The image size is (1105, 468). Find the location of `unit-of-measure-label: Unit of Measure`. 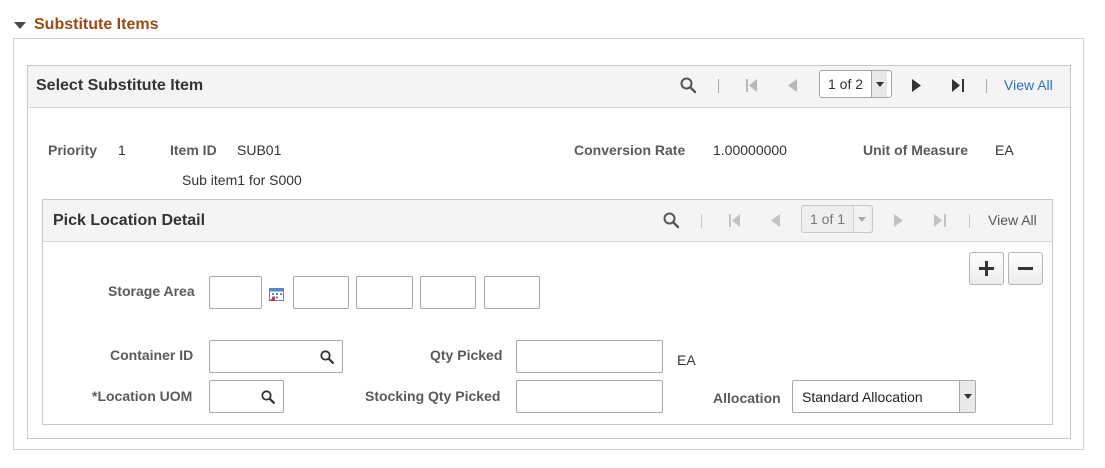

unit-of-measure-label: Unit of Measure is located at coordinates (916, 150).